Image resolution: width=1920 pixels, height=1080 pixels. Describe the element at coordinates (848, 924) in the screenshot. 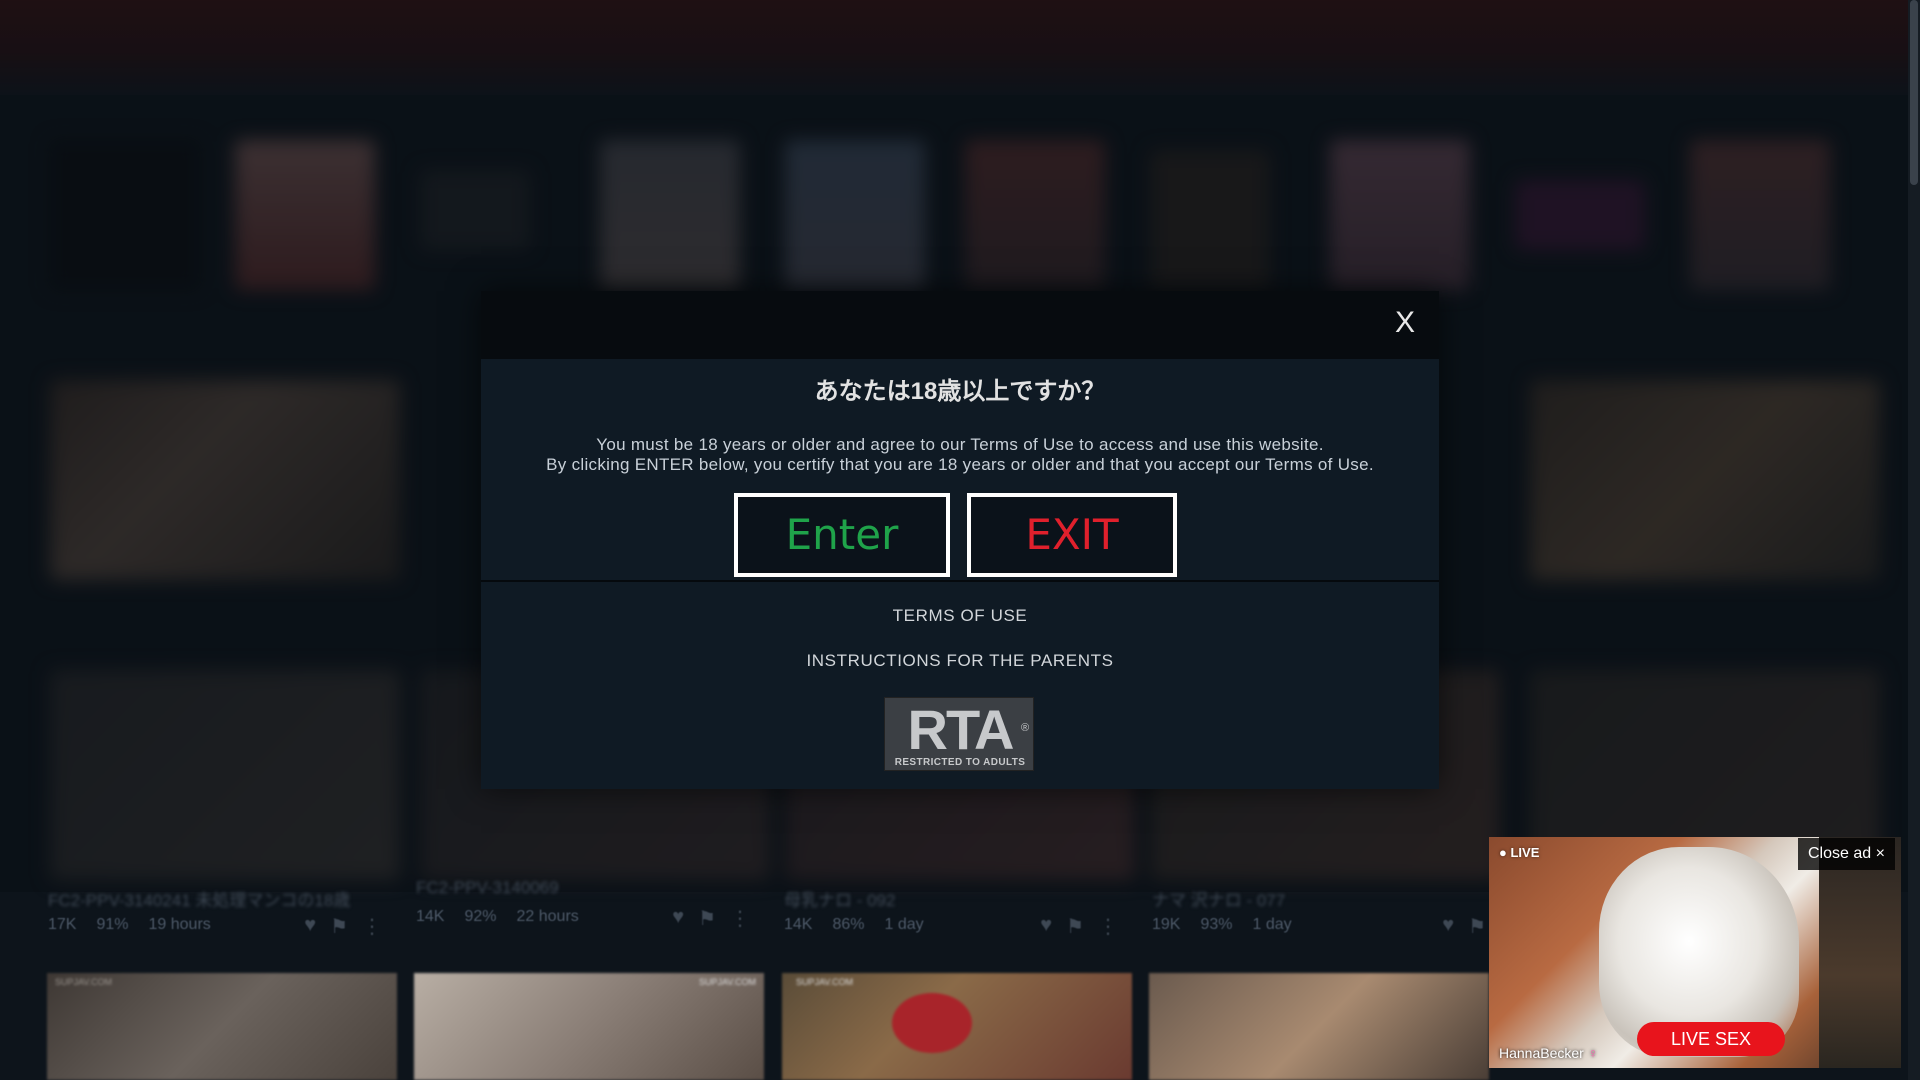

I see `rating: 86%` at that location.